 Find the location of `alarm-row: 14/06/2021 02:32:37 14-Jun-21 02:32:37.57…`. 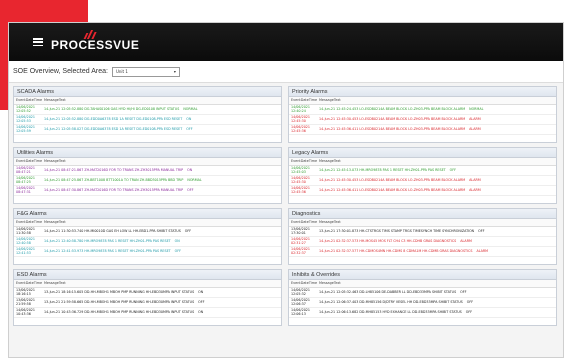

alarm-row: 14/06/2021 02:32:37 14-Jun-21 02:32:37.57… is located at coordinates (422, 251).